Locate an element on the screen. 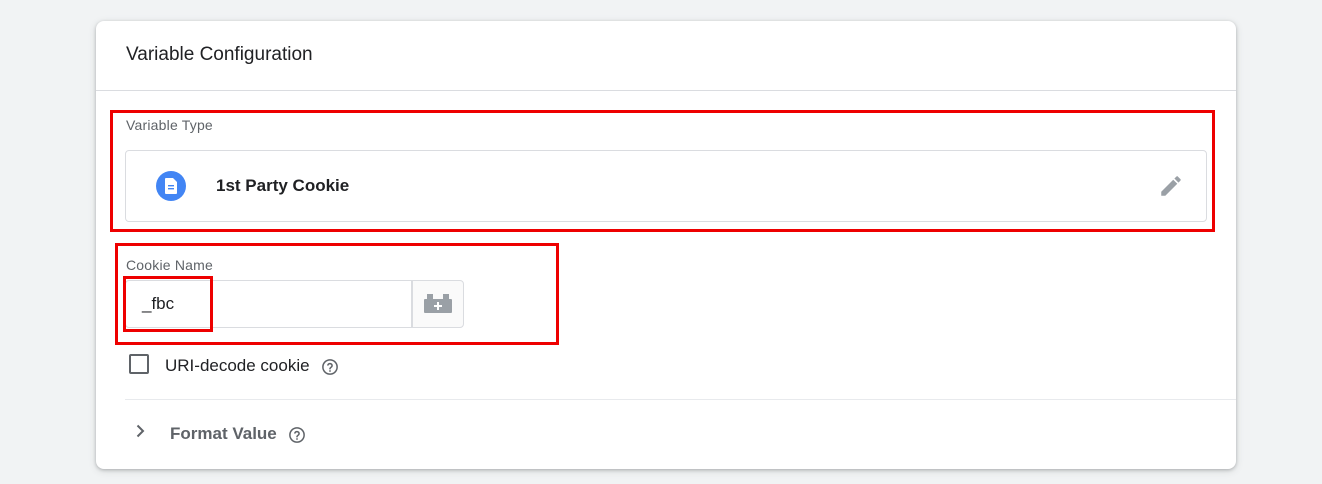  variable-type-name: 1st Party Cookie is located at coordinates (283, 185).